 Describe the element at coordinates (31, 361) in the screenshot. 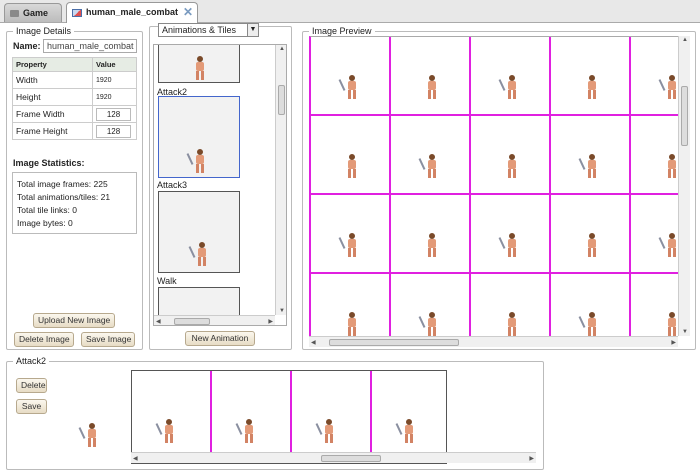

I see `animation-editor-legend: Attack2` at that location.